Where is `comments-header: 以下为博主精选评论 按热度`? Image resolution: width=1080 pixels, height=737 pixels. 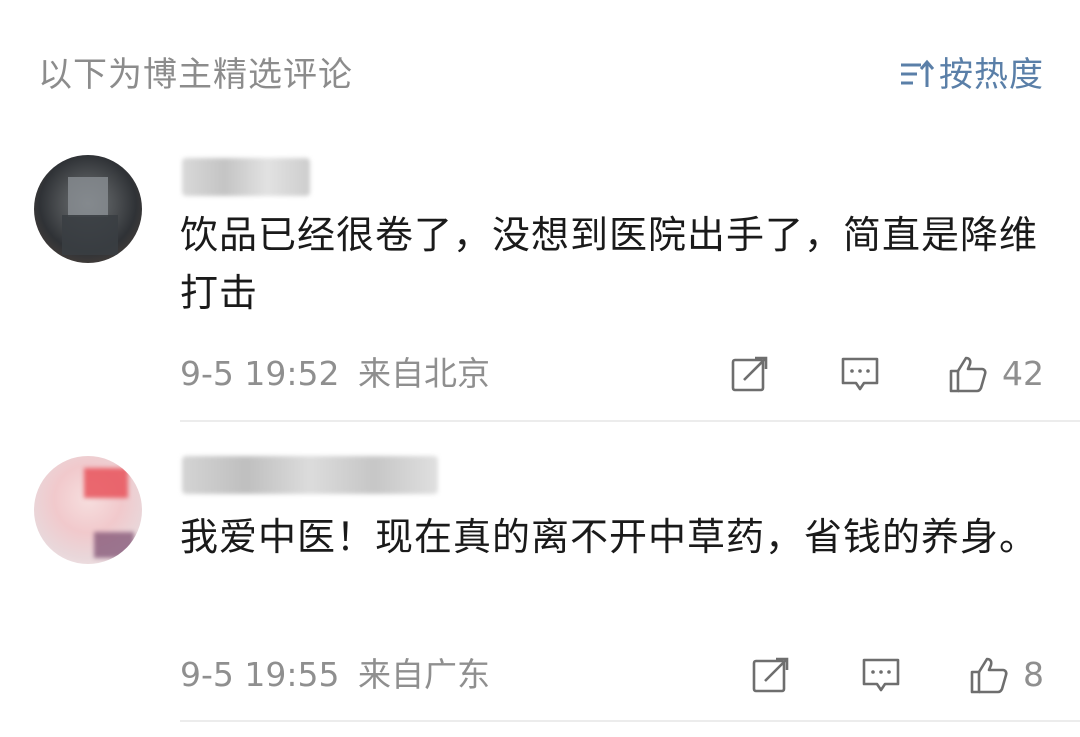
comments-header: 以下为博主精选评论 按热度 is located at coordinates (541, 77).